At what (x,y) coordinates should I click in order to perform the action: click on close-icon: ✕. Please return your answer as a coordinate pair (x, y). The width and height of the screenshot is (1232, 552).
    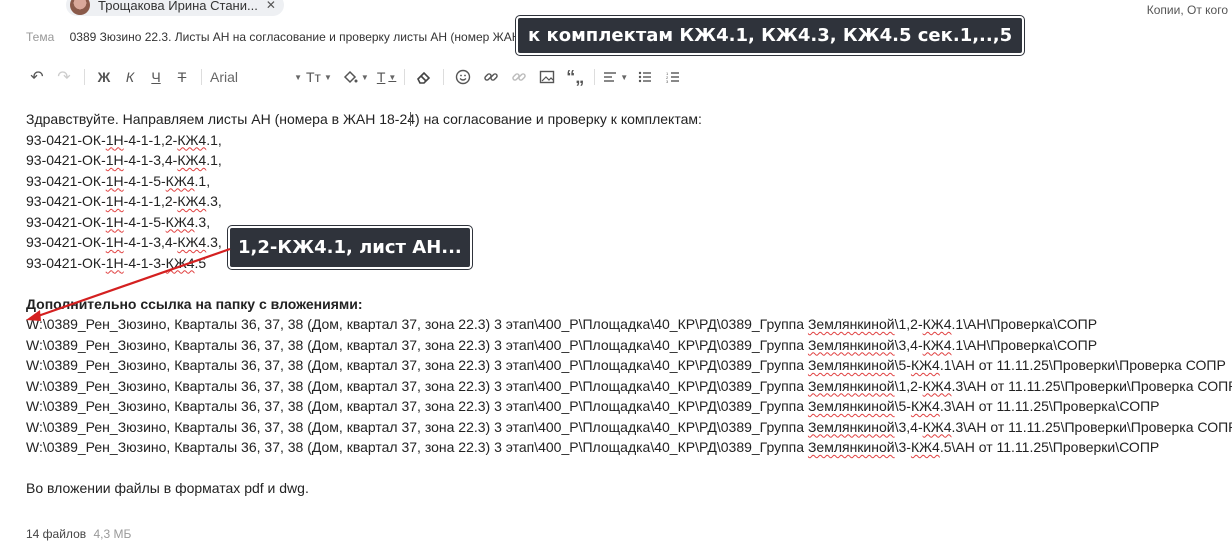
    Looking at the image, I should click on (271, 6).